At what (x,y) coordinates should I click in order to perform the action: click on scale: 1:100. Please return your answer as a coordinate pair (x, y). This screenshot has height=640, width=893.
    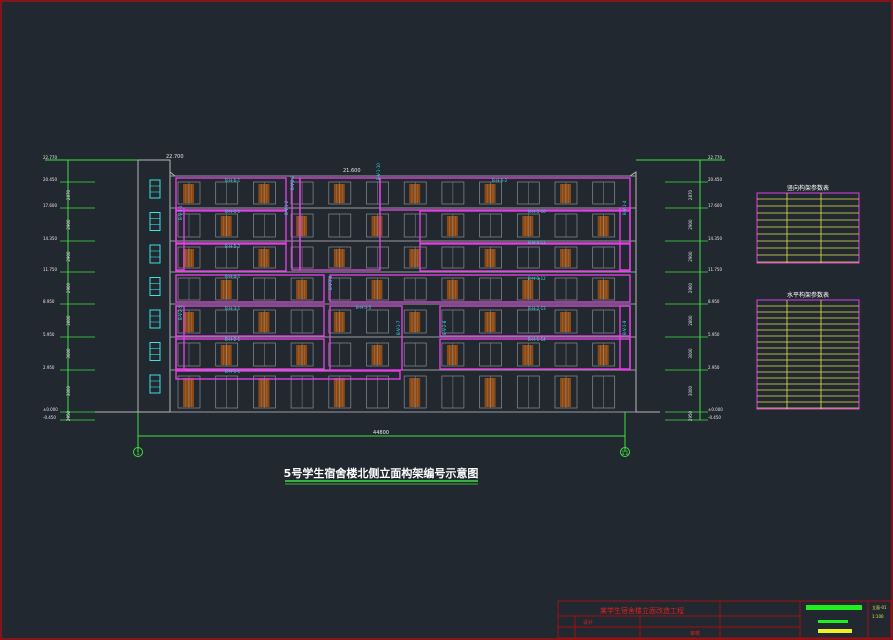
    Looking at the image, I should click on (878, 616).